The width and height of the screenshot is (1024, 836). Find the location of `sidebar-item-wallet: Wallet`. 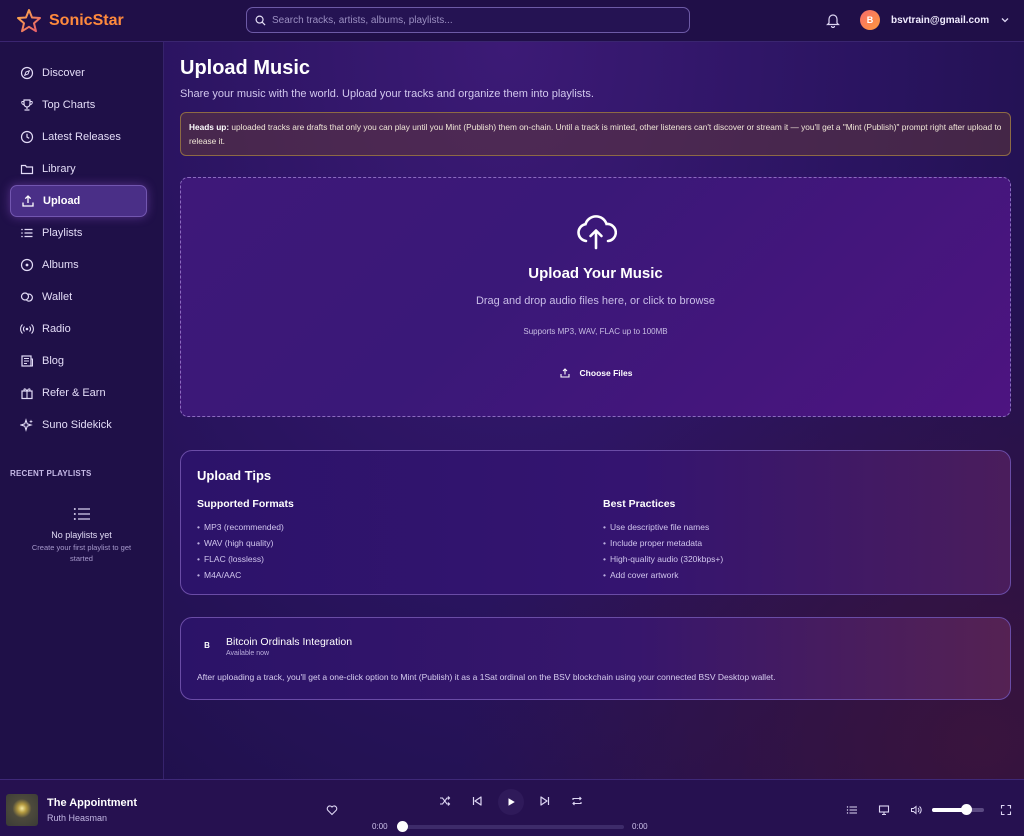

sidebar-item-wallet: Wallet is located at coordinates (78, 297).